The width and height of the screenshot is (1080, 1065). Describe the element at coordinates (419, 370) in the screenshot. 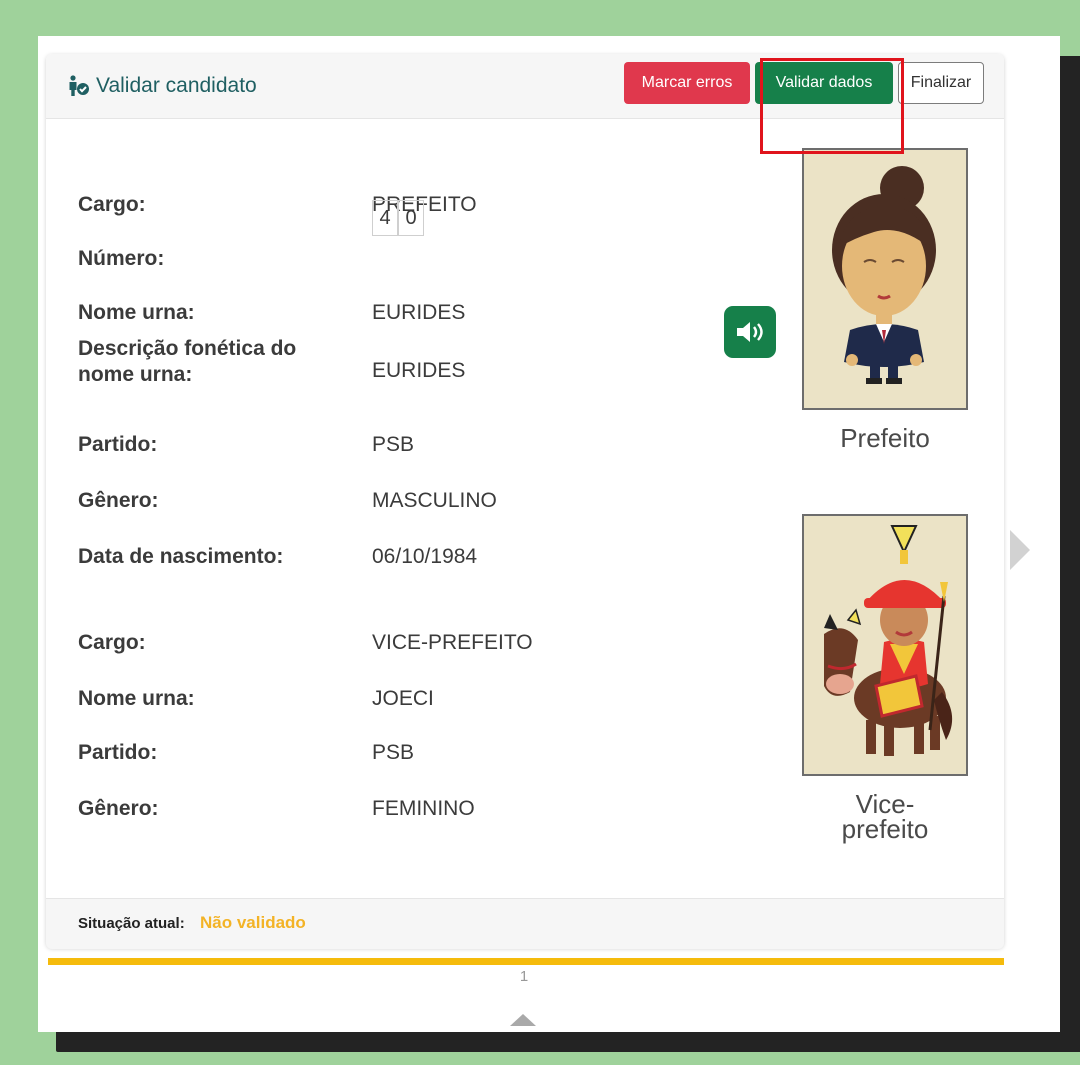

I see `descricao-fonetica-value: EURIDES` at that location.